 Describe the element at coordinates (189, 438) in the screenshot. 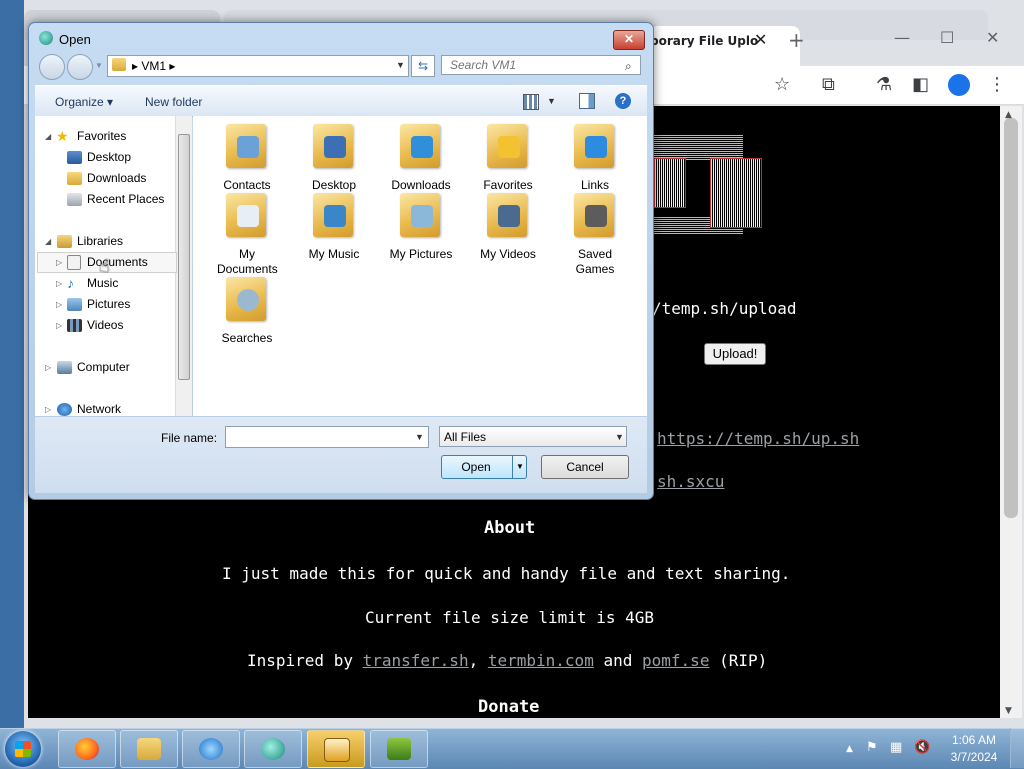

I see `file-name-label: File name:` at that location.